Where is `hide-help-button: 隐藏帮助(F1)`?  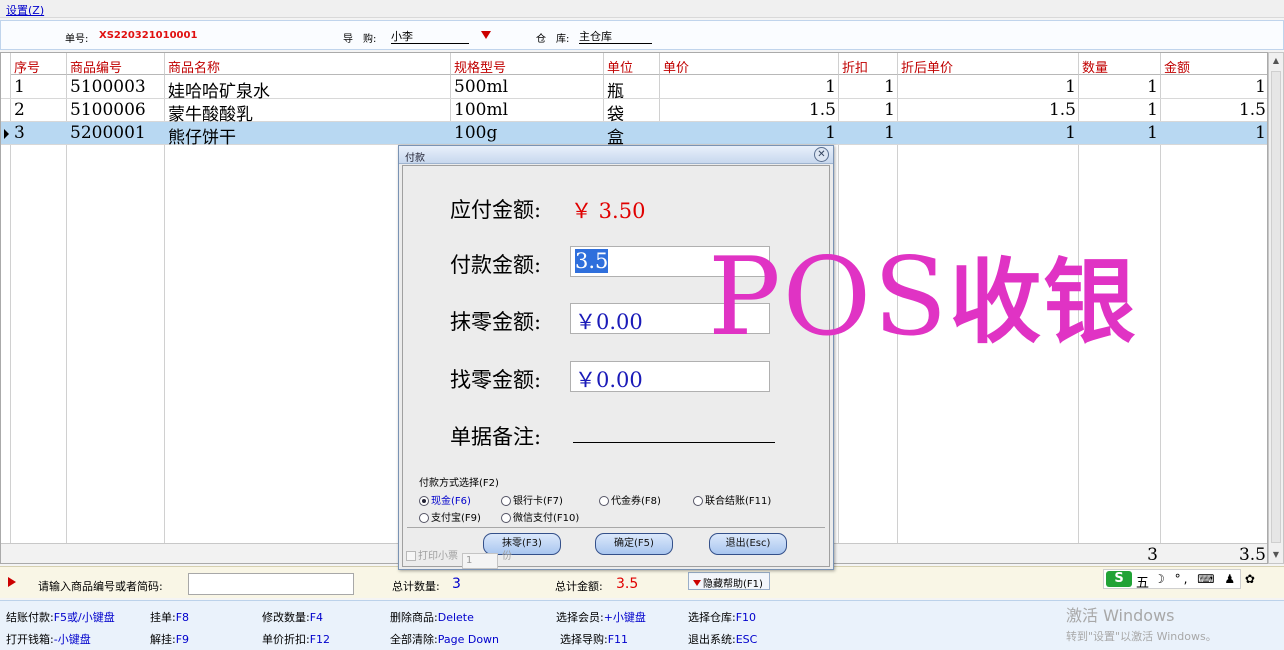 hide-help-button: 隐藏帮助(F1) is located at coordinates (729, 581).